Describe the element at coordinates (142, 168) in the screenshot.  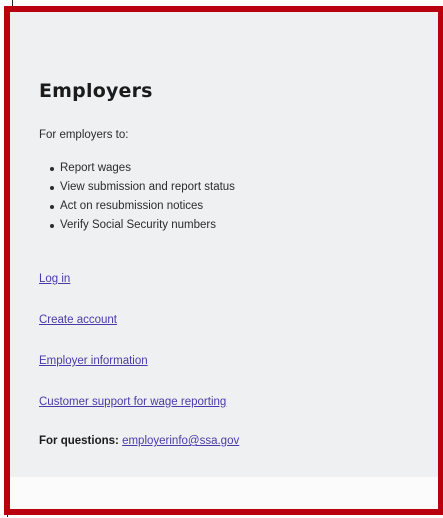
I see `list-item-report-wages: Report wages` at that location.